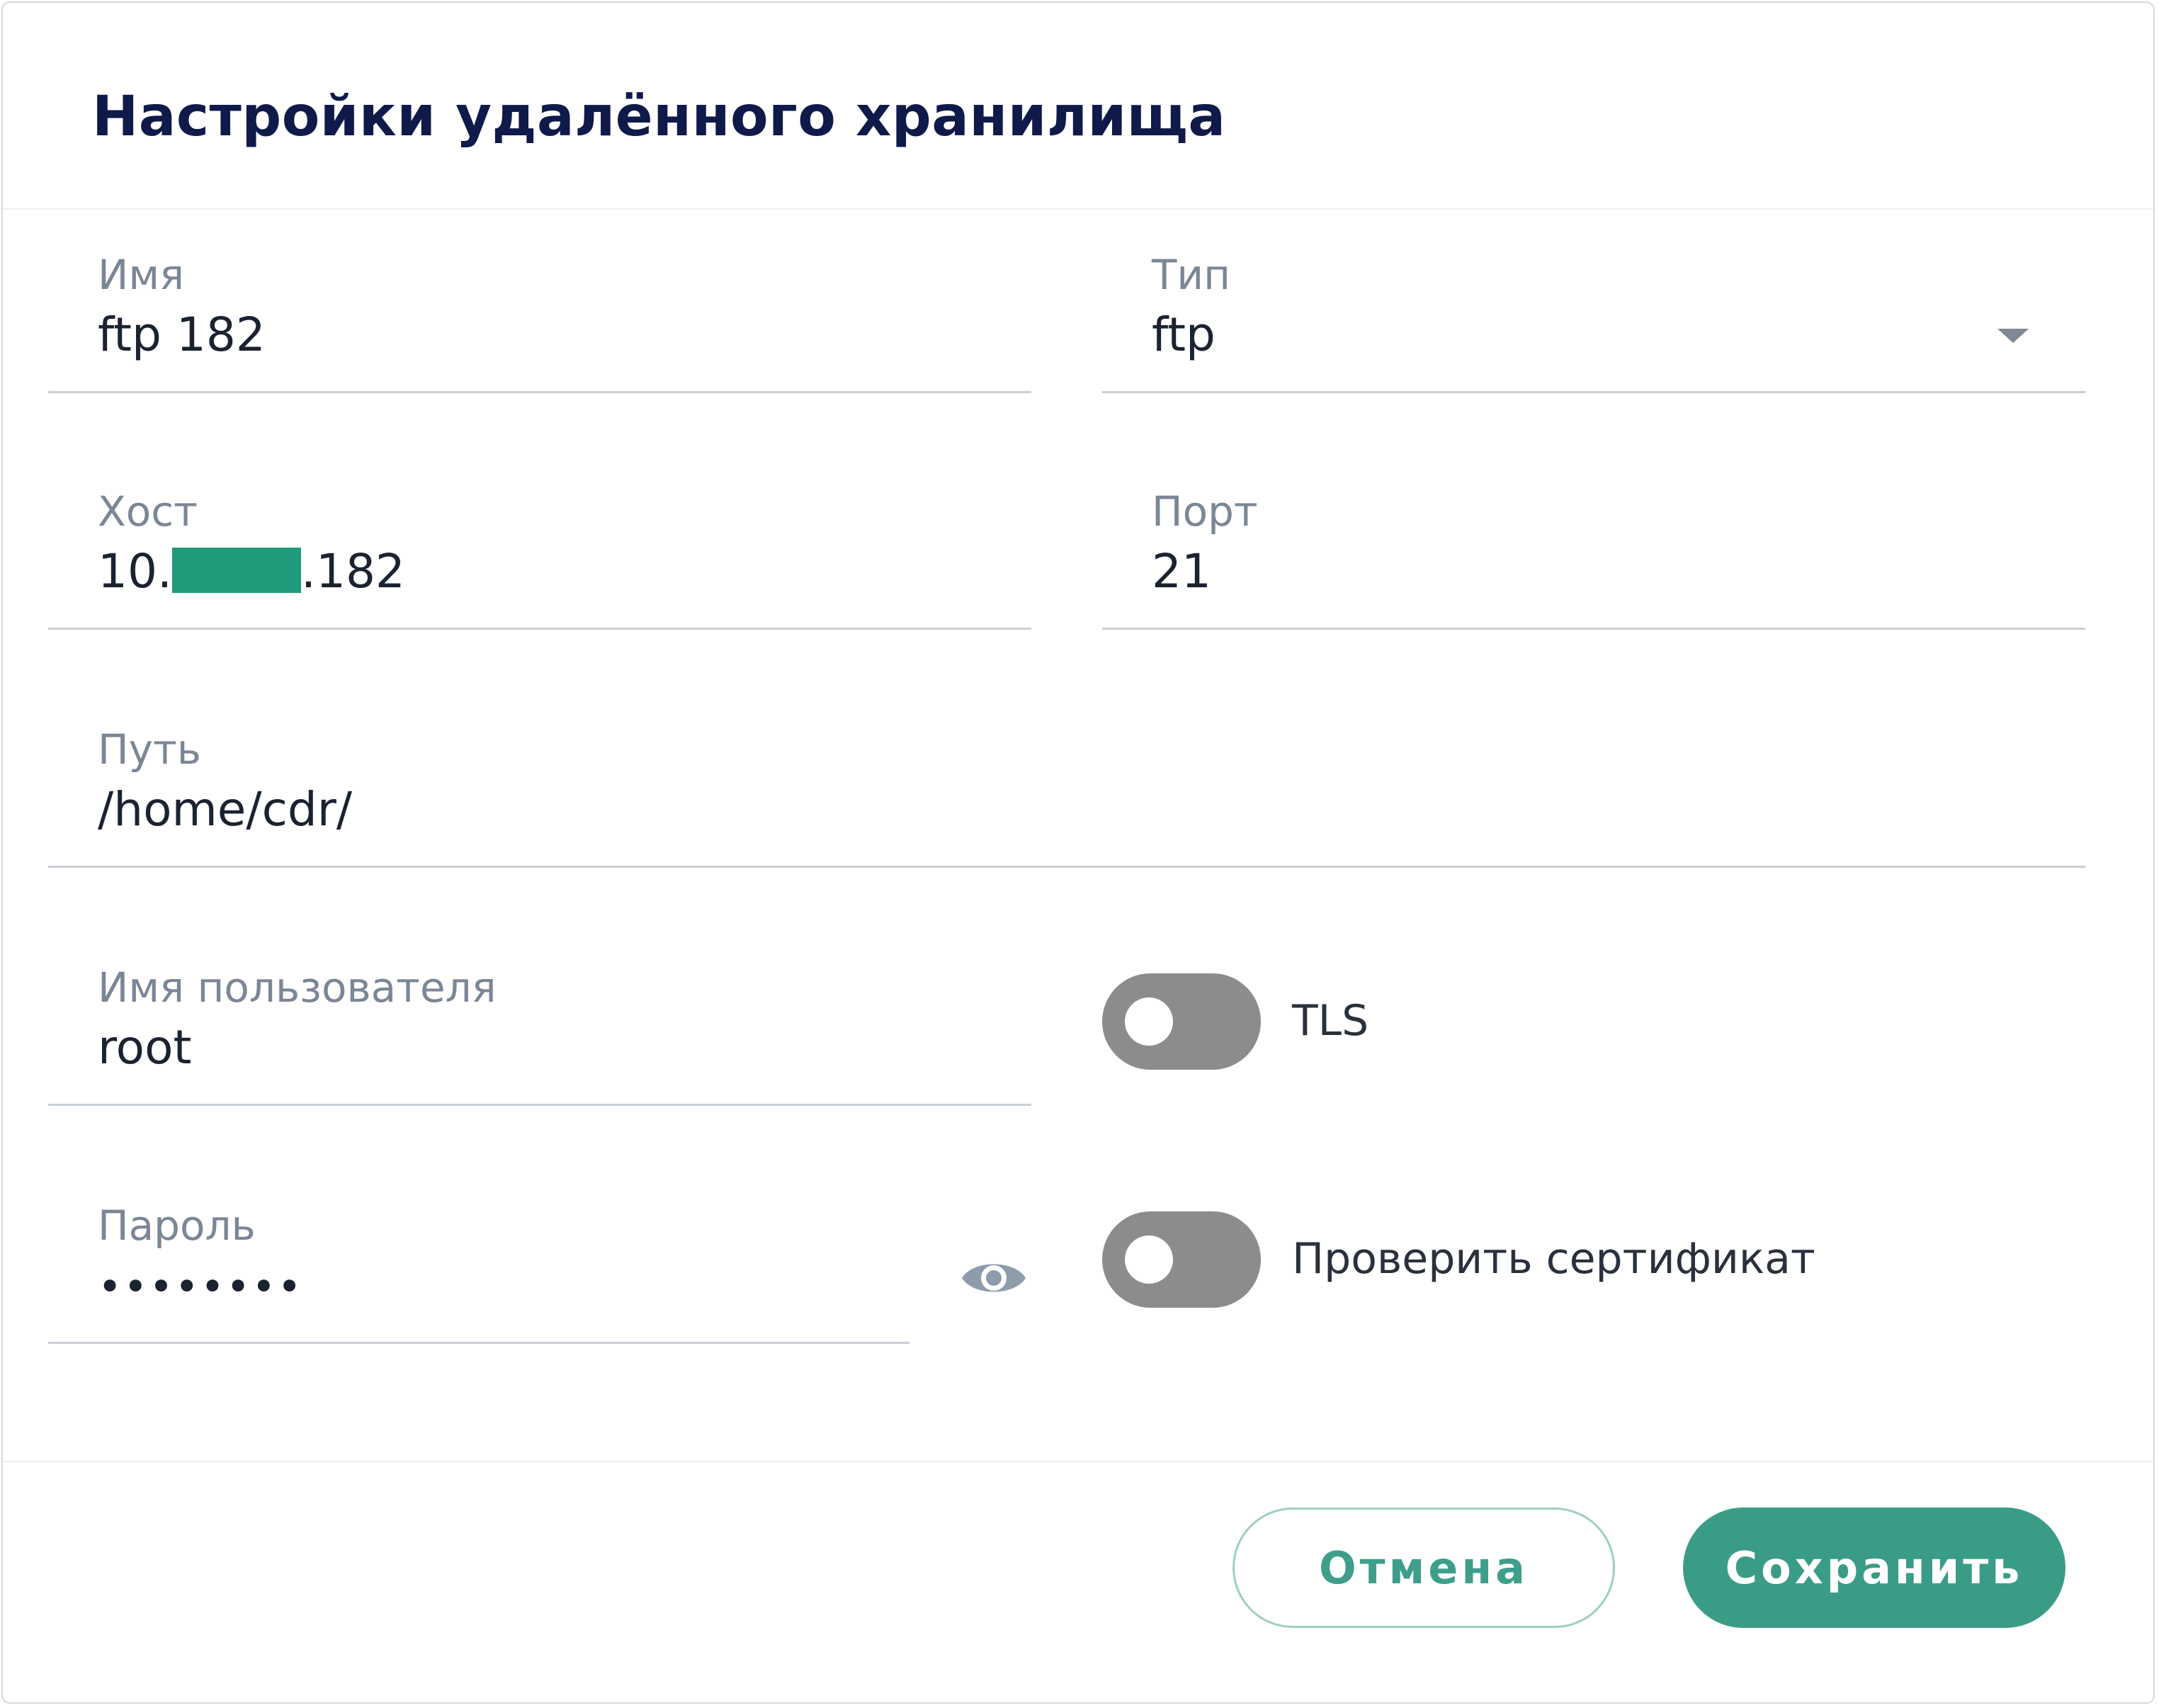 The image size is (2159, 1708). What do you see at coordinates (1192, 275) in the screenshot?
I see `type-label: Тип` at bounding box center [1192, 275].